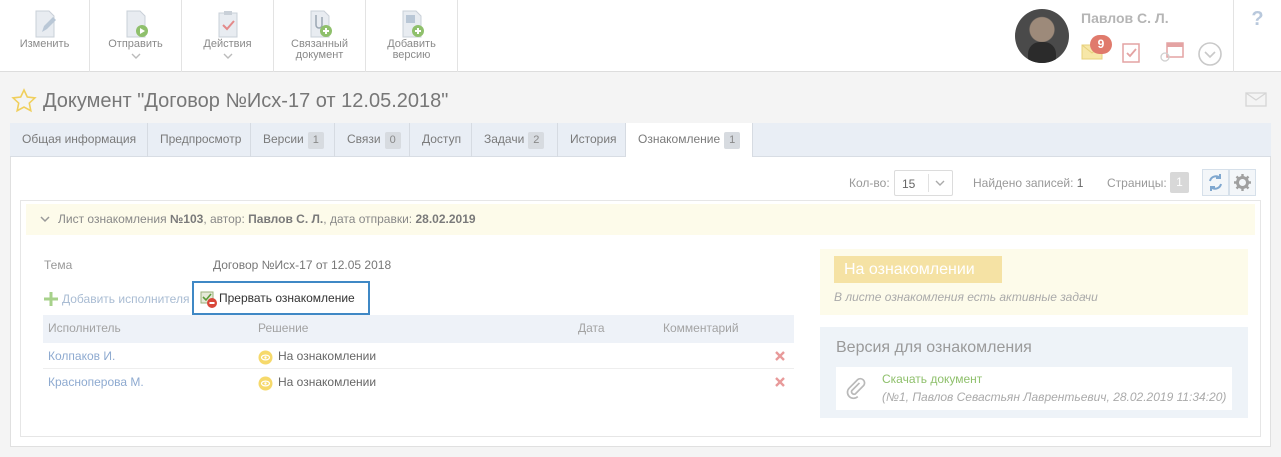 This screenshot has width=1281, height=457. Describe the element at coordinates (689, 140) in the screenshot. I see `tab-familiarization: Ознакомление 1` at that location.